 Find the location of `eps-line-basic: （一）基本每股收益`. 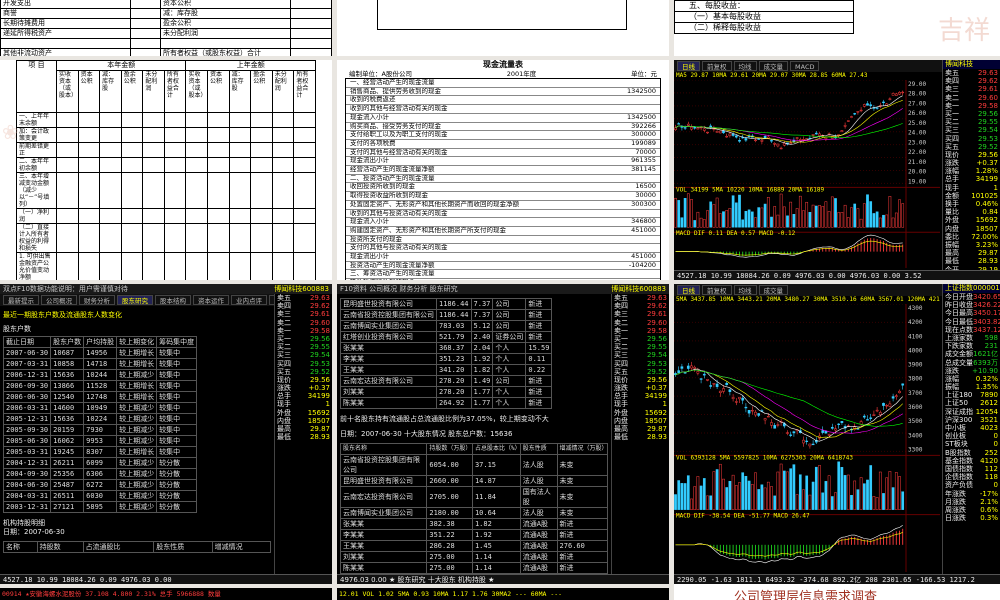

eps-line-basic: （一）基本每股收益 is located at coordinates (764, 17).